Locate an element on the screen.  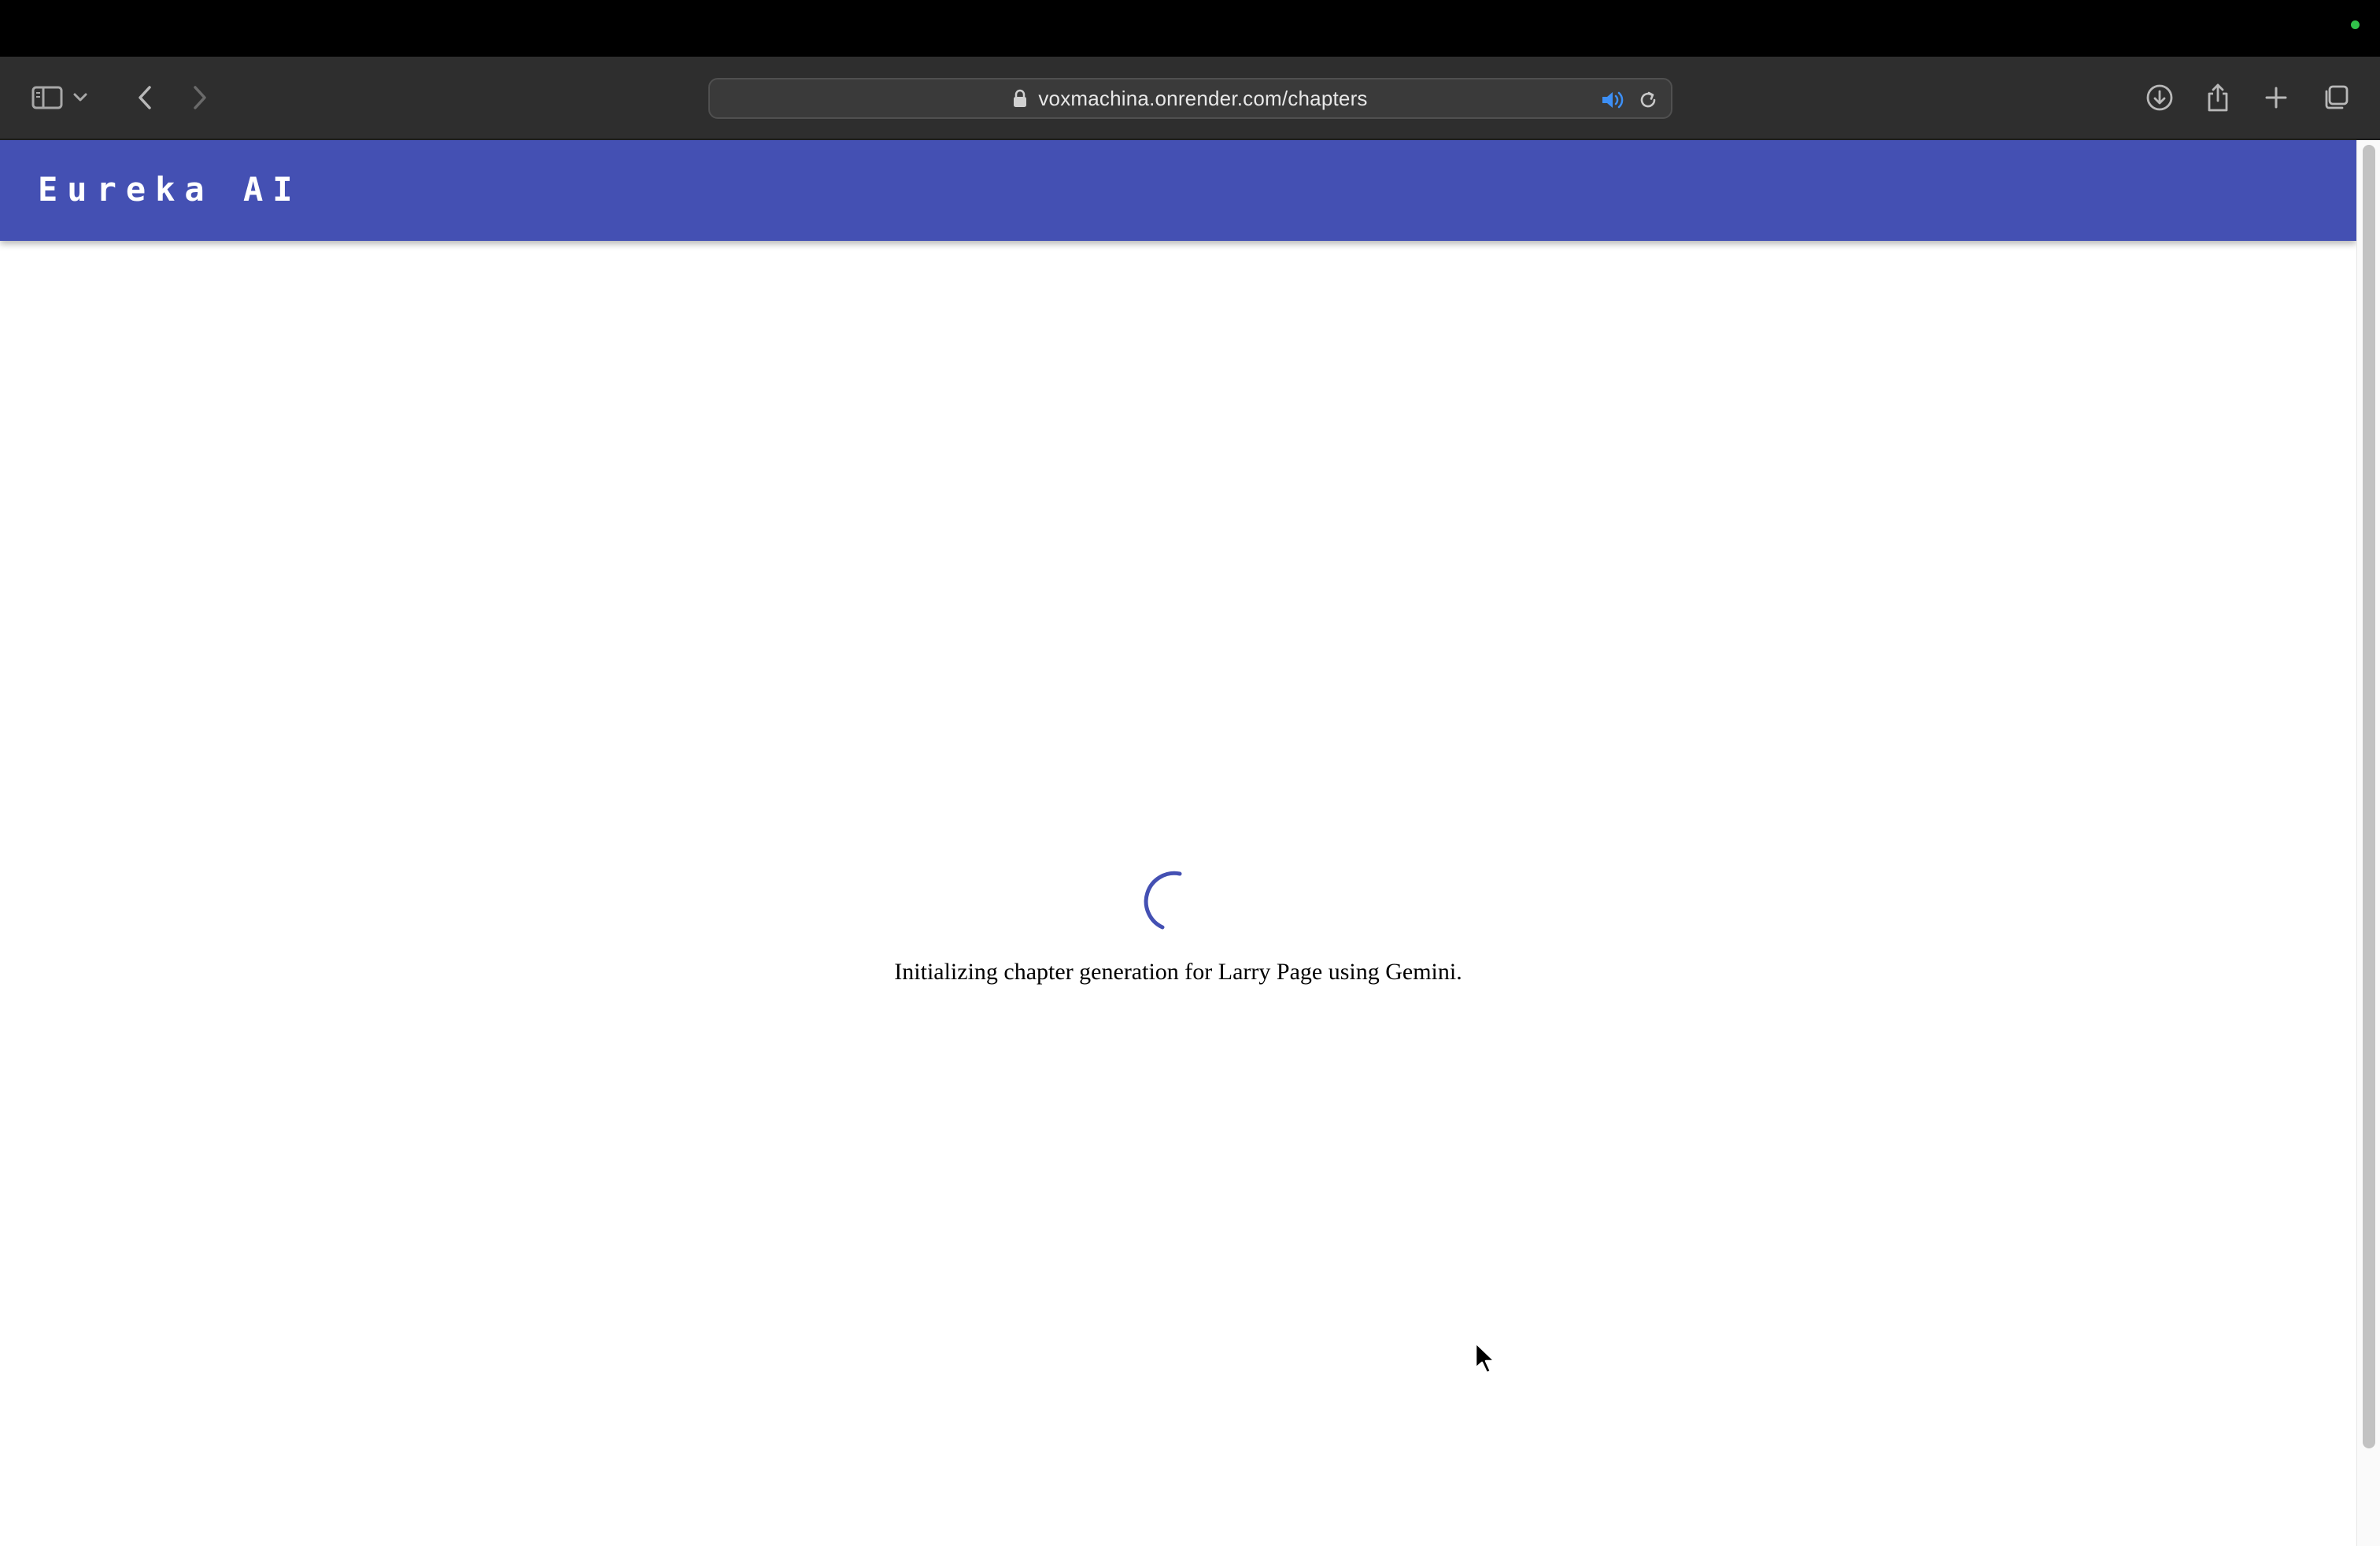
browser-toolbar: voxmachina.onrender.com/chapters is located at coordinates (1190, 98).